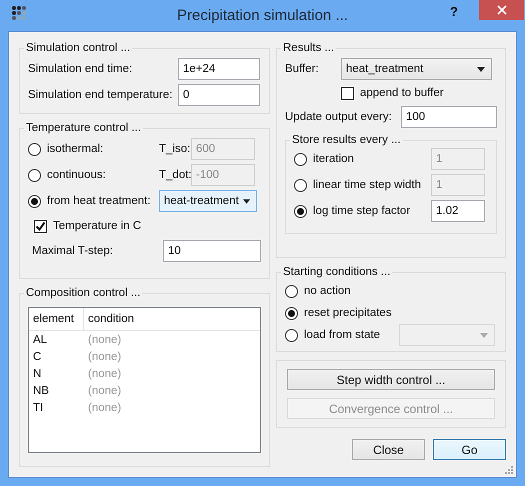 This screenshot has height=486, width=525. I want to click on radio-label: from heat treatment:, so click(99, 201).